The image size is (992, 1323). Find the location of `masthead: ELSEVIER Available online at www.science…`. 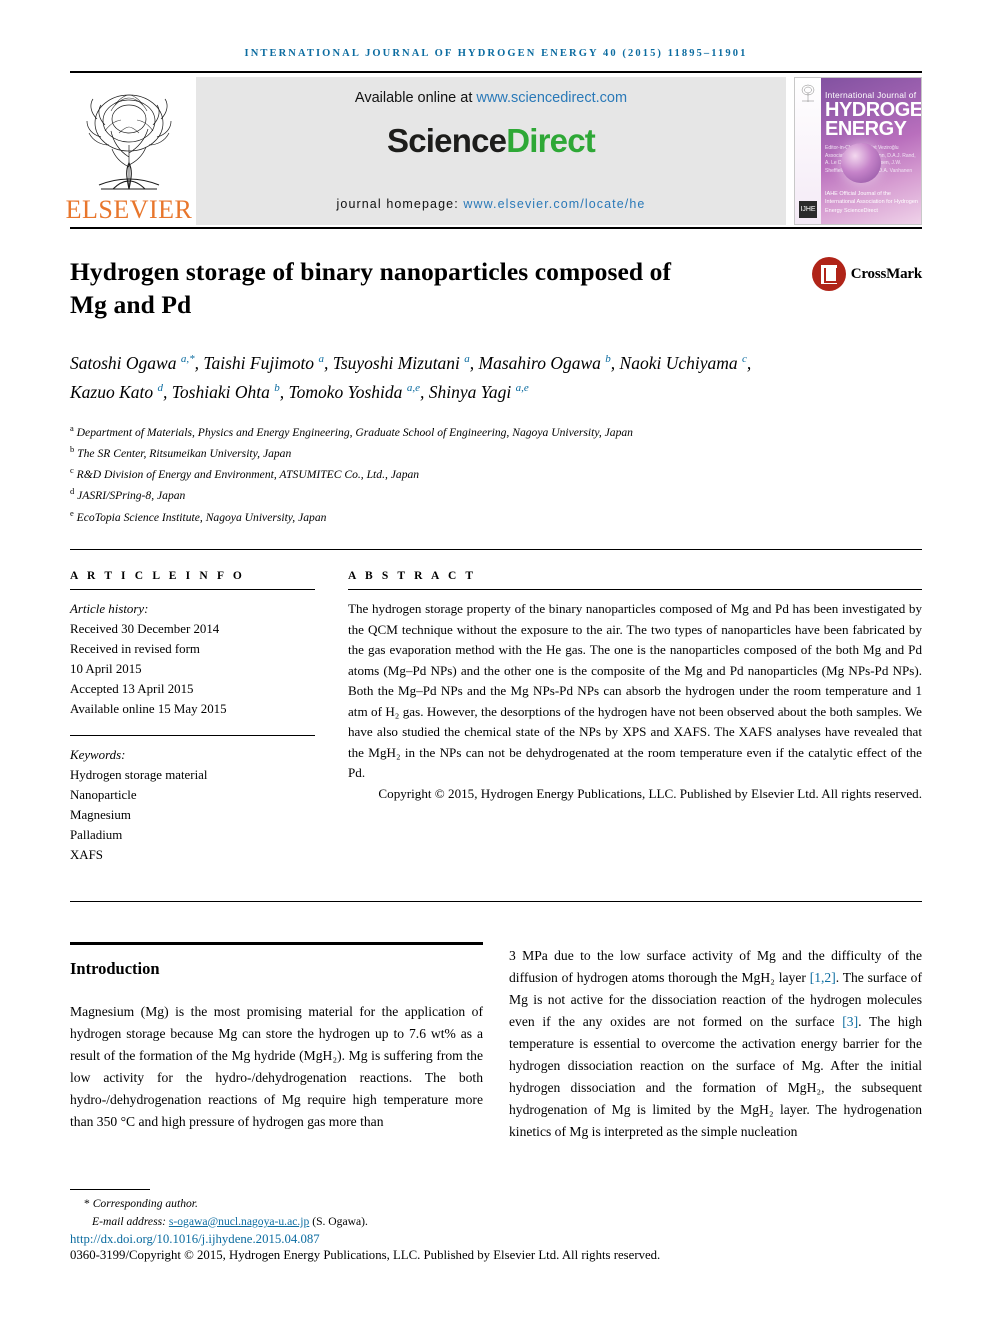

masthead: ELSEVIER Available online at www.science… is located at coordinates (494, 151).